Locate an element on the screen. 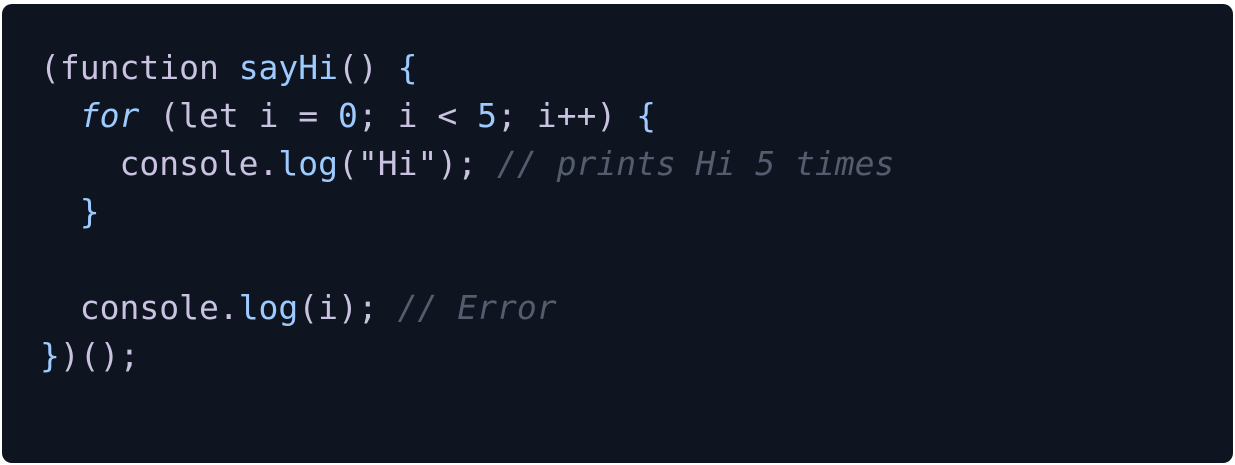 This screenshot has height=465, width=1235. code-token: (i); is located at coordinates (348, 307).